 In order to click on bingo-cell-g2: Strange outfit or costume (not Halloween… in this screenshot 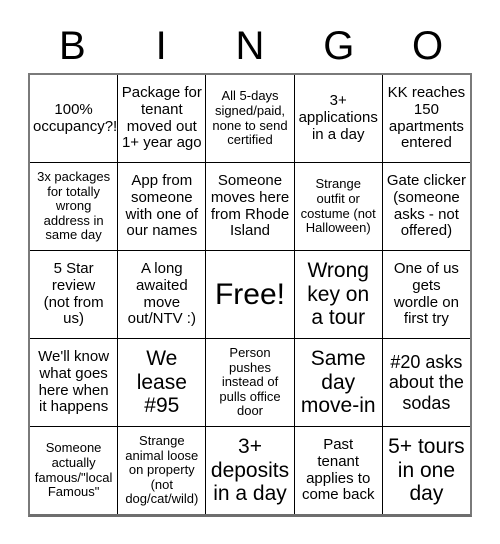, I will do `click(338, 206)`.